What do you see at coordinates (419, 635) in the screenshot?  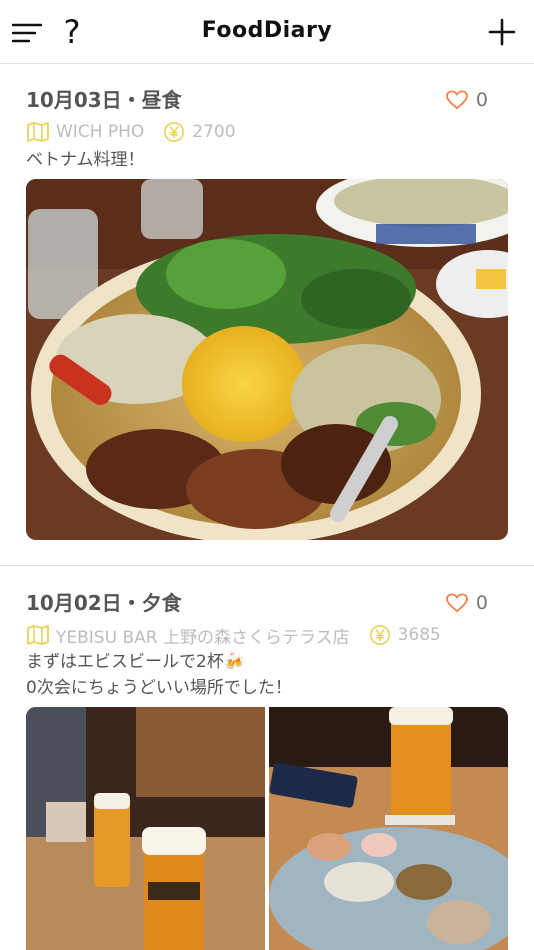 I see `price: 3685` at bounding box center [419, 635].